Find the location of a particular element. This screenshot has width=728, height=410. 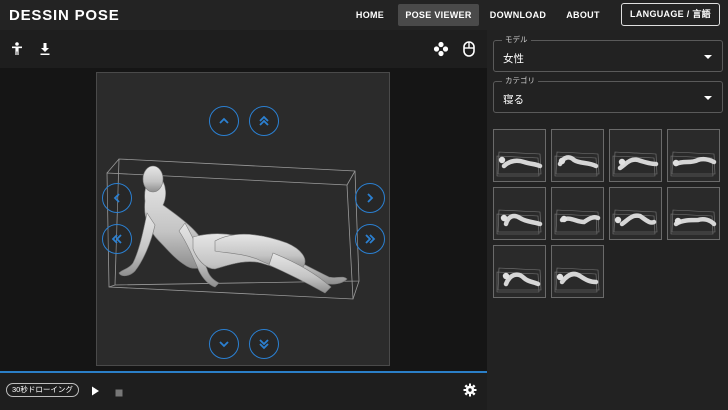

category-select-value: 寝る is located at coordinates (513, 100).